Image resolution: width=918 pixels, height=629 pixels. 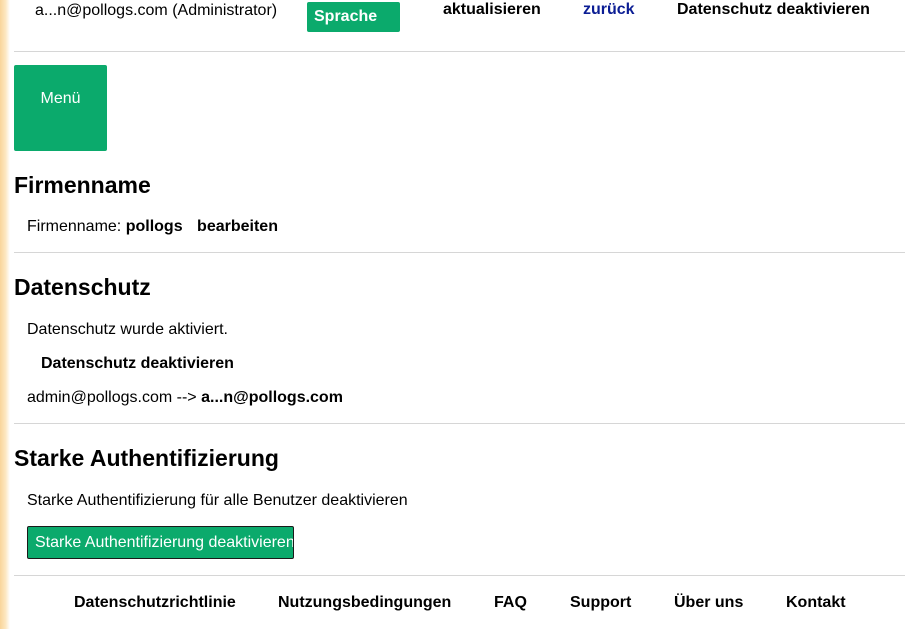 What do you see at coordinates (272, 397) in the screenshot?
I see `privacy-mapping-masked: a...n@pollogs.com` at bounding box center [272, 397].